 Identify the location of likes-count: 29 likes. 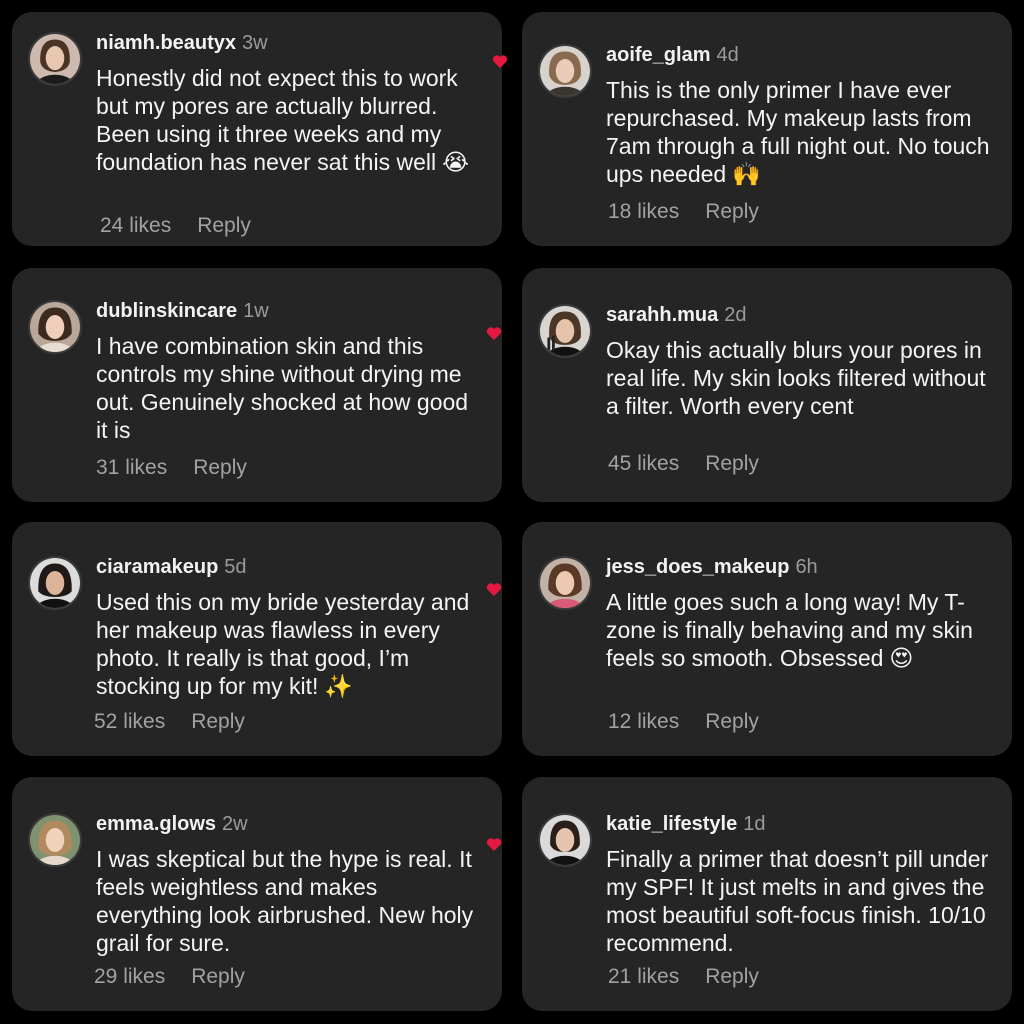
(129, 976).